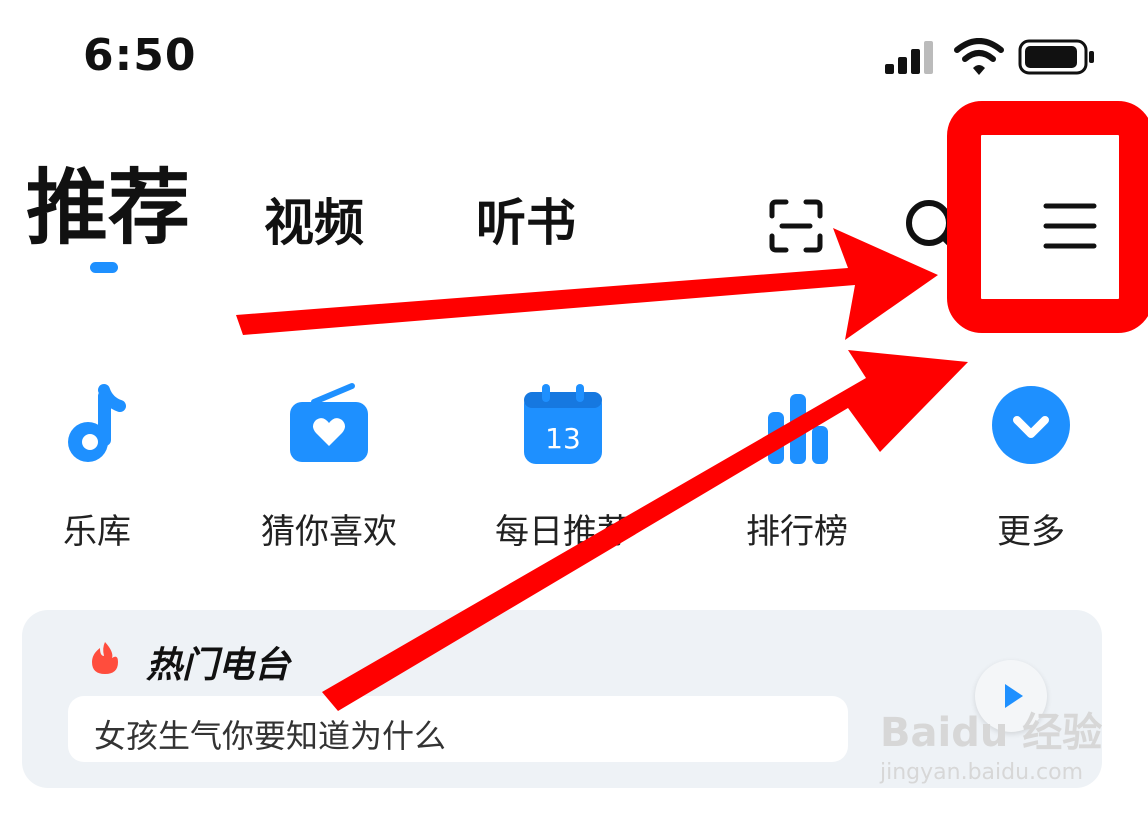 The height and width of the screenshot is (817, 1148). What do you see at coordinates (314, 223) in the screenshot?
I see `tab-video: 视频` at bounding box center [314, 223].